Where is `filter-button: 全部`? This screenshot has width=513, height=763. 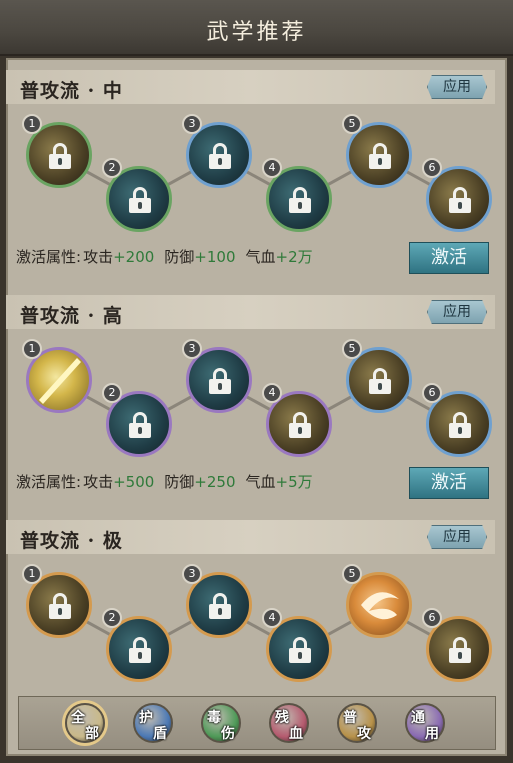
filter-button: 全部 is located at coordinates (85, 723).